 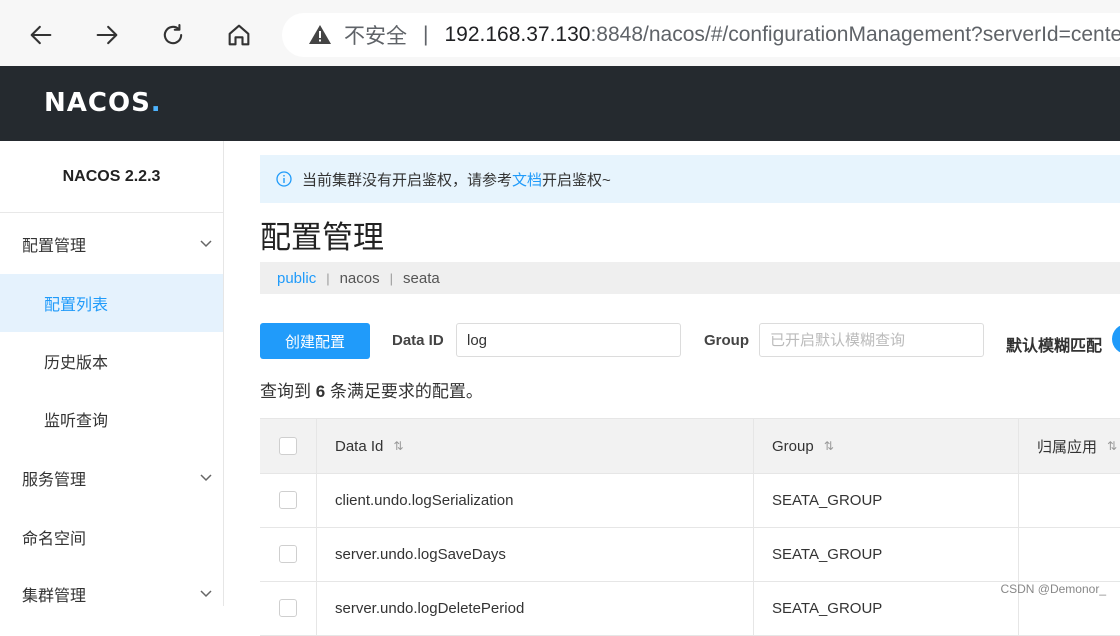 I want to click on create-config-button: 创建配置, so click(x=315, y=341).